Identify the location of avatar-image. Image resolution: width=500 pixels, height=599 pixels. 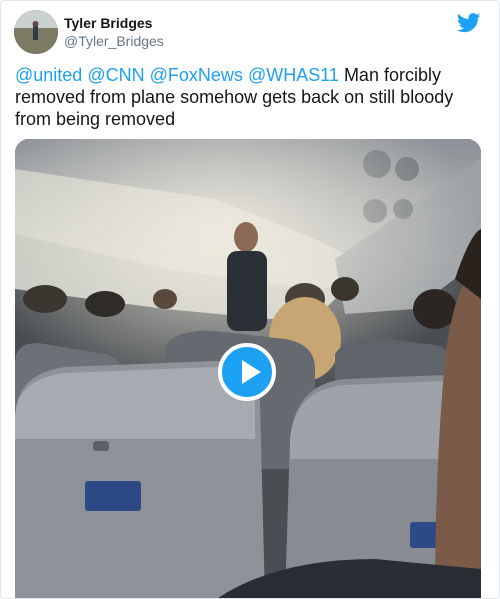
(36, 32).